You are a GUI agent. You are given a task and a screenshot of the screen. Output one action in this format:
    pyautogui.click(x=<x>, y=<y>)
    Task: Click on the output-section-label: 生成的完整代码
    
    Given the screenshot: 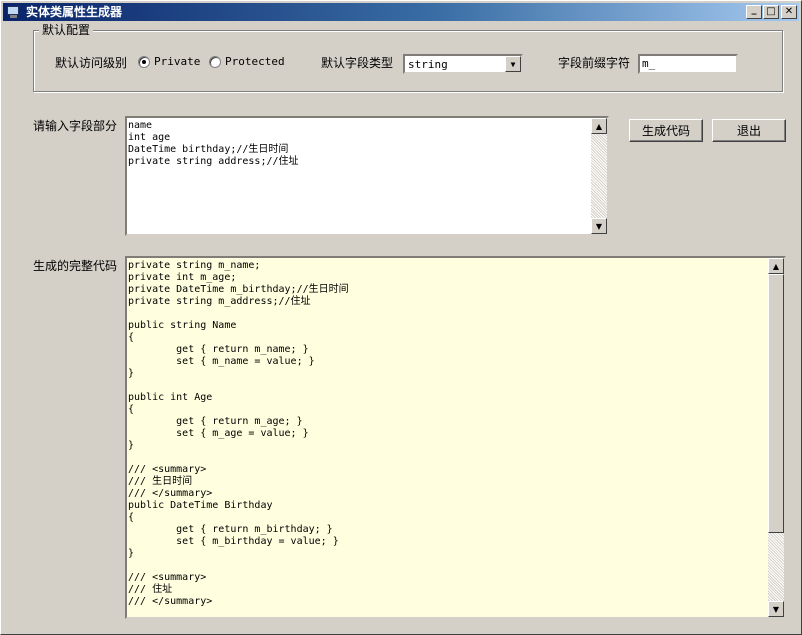 What is the action you would take?
    pyautogui.click(x=75, y=266)
    